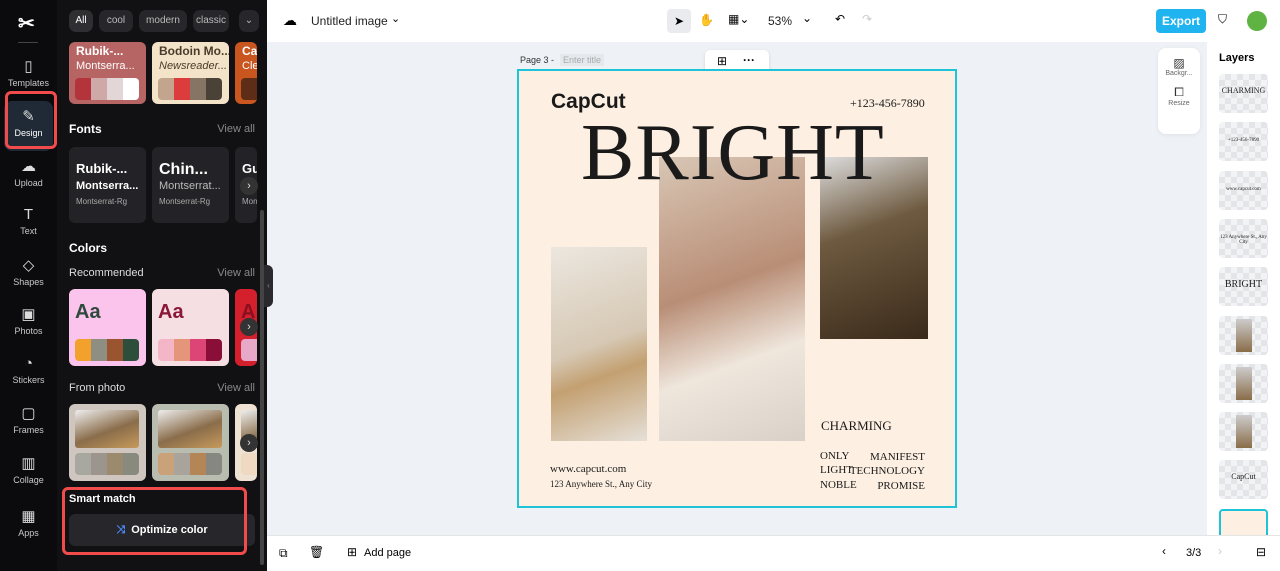  What do you see at coordinates (887, 471) in the screenshot?
I see `right-word-2: TECHNOLOGY` at bounding box center [887, 471].